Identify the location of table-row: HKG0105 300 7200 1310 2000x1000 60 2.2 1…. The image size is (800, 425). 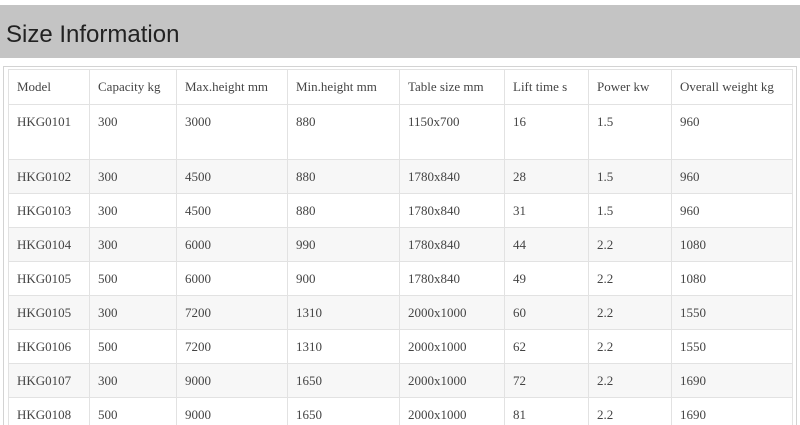
(400, 312).